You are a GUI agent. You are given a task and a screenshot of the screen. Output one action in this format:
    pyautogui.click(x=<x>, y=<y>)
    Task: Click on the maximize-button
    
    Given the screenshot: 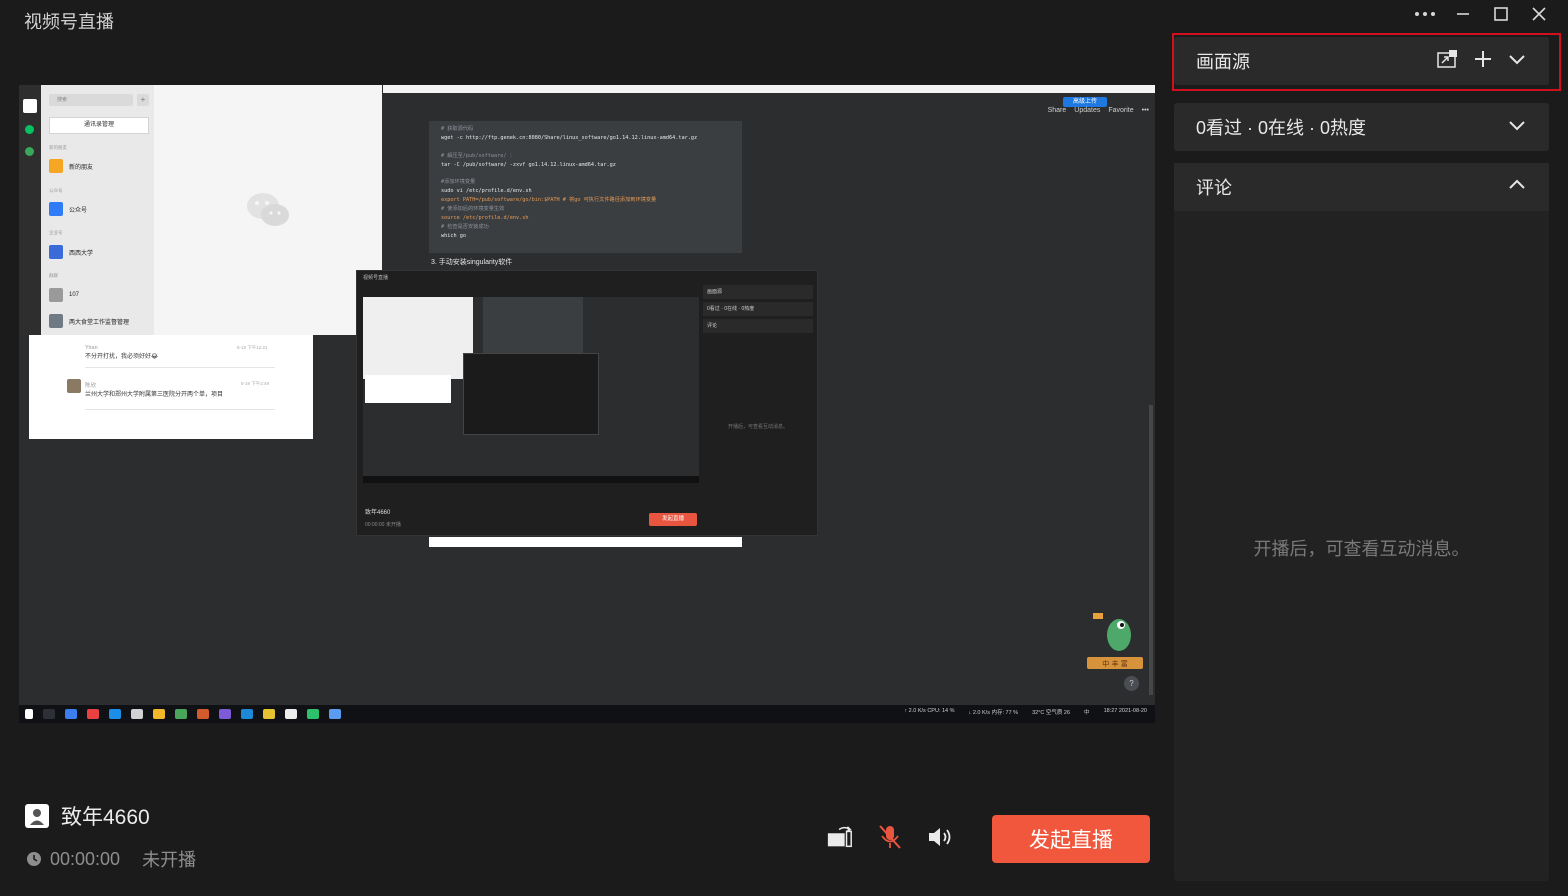 What is the action you would take?
    pyautogui.click(x=1501, y=14)
    